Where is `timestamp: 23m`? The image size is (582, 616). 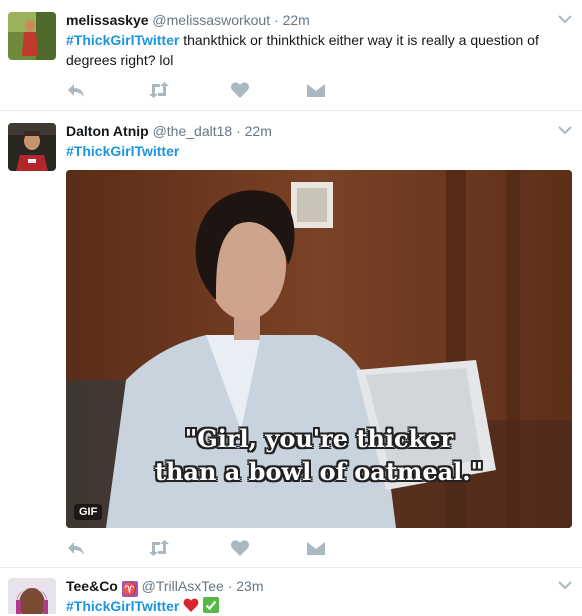 timestamp: 23m is located at coordinates (249, 586).